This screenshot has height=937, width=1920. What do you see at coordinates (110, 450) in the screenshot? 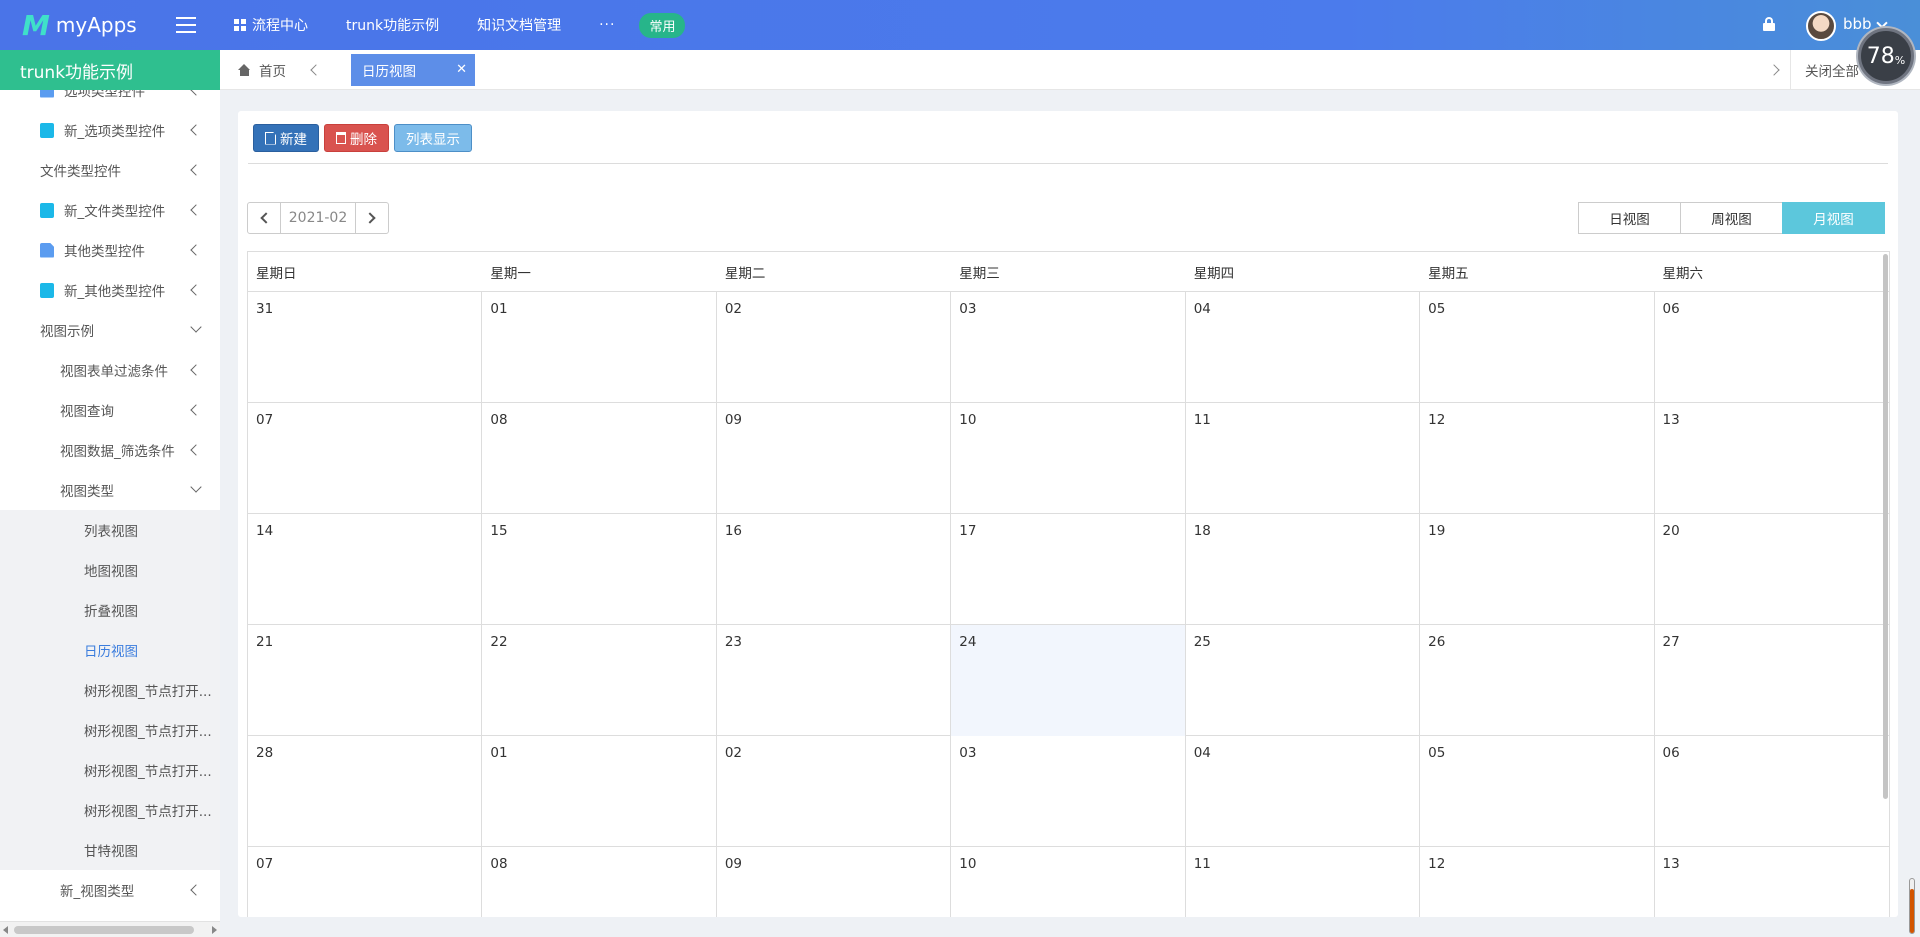
I see `sidebar-item: 视图数据_筛选条件` at bounding box center [110, 450].